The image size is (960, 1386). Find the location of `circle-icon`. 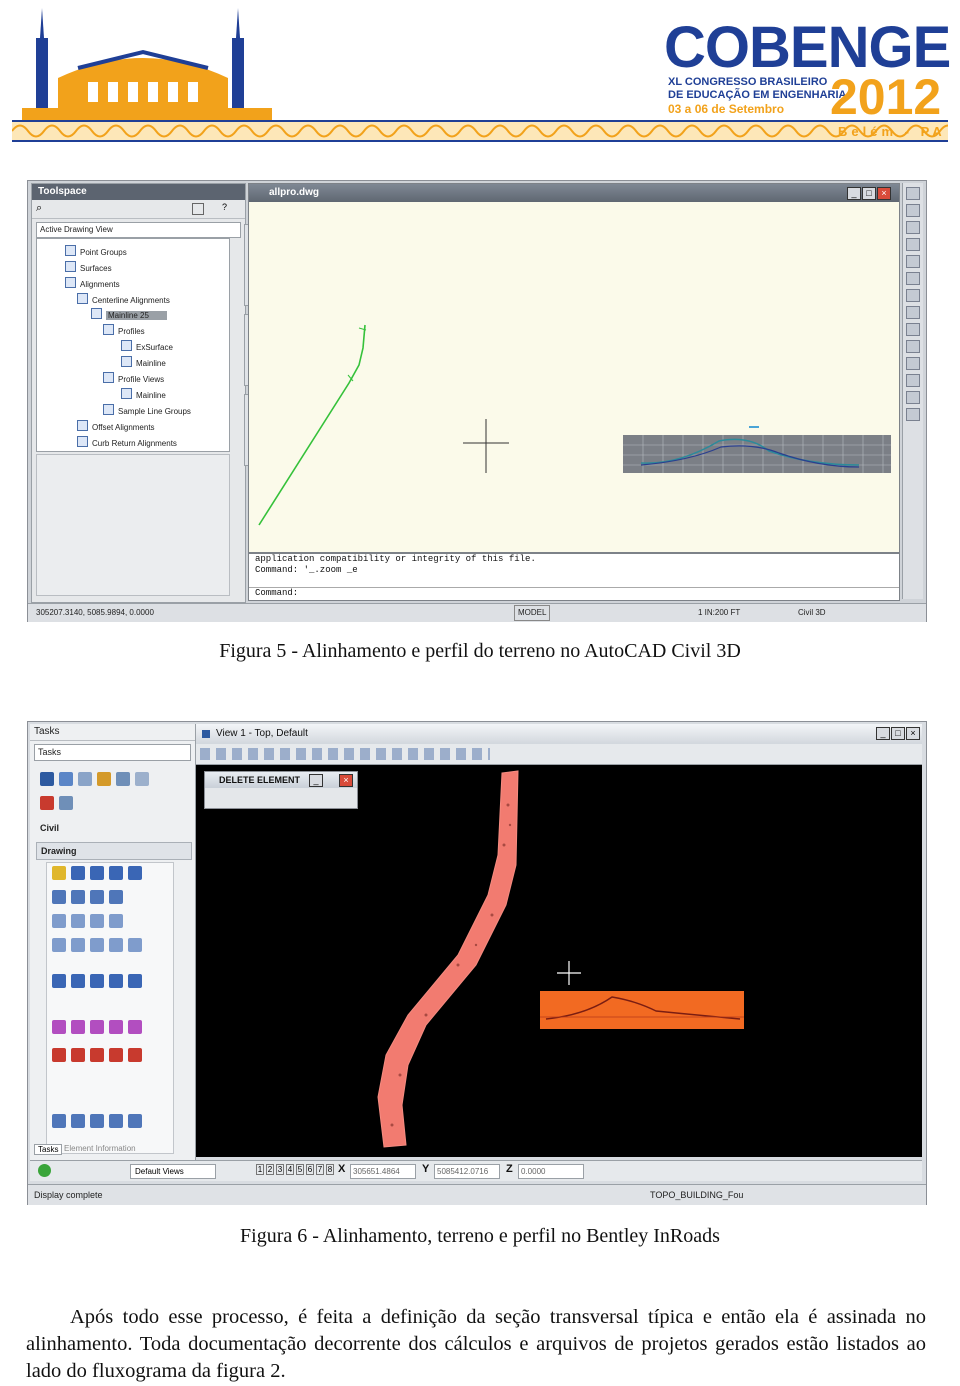

circle-icon is located at coordinates (59, 945).